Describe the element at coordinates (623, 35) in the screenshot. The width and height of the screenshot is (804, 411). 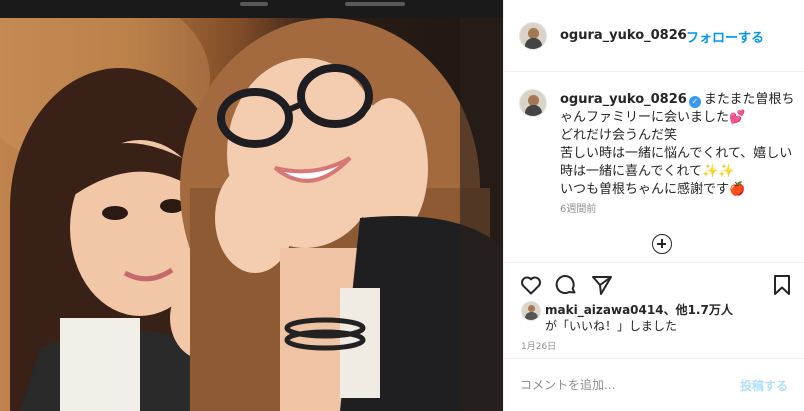
I see `username-link: ogura_yuko_0826` at that location.